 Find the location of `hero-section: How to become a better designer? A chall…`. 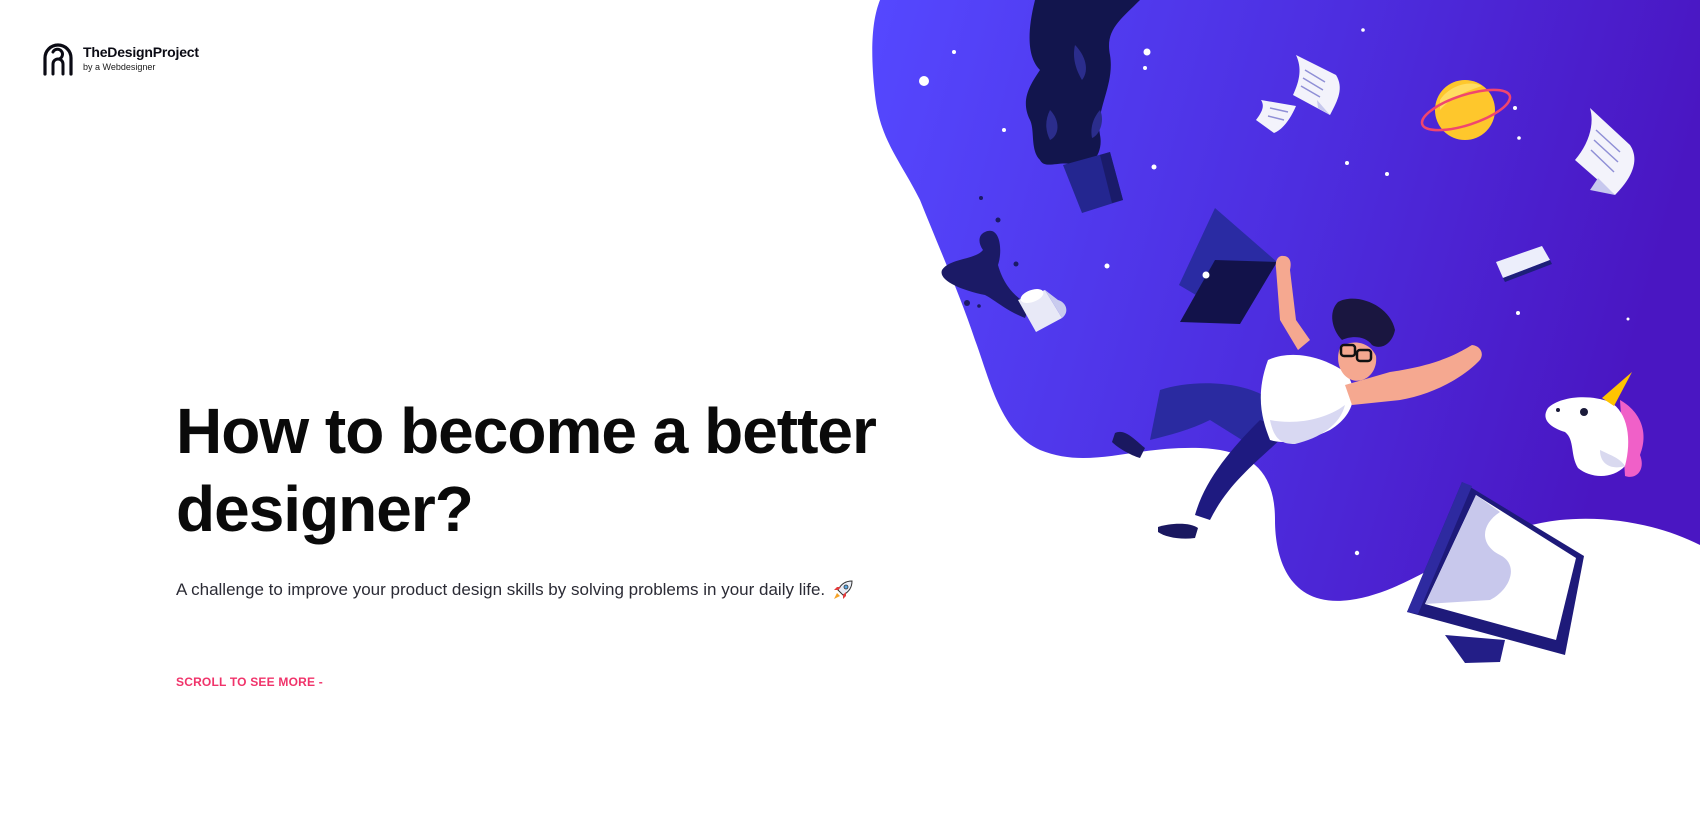

hero-section: How to become a better designer? A chall… is located at coordinates (556, 497).